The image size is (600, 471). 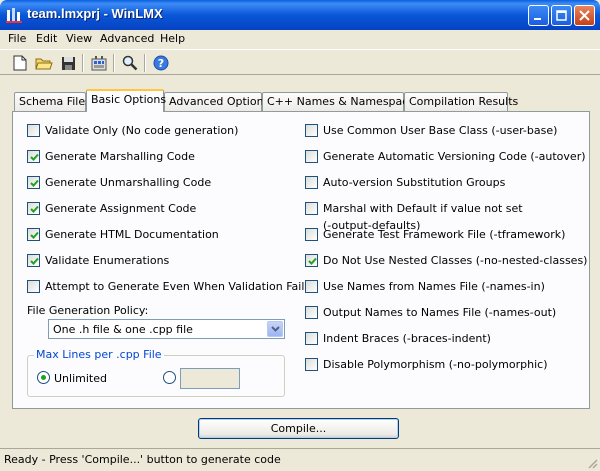 What do you see at coordinates (95, 13) in the screenshot?
I see `window-title: team.lmxprj - WinLMX` at bounding box center [95, 13].